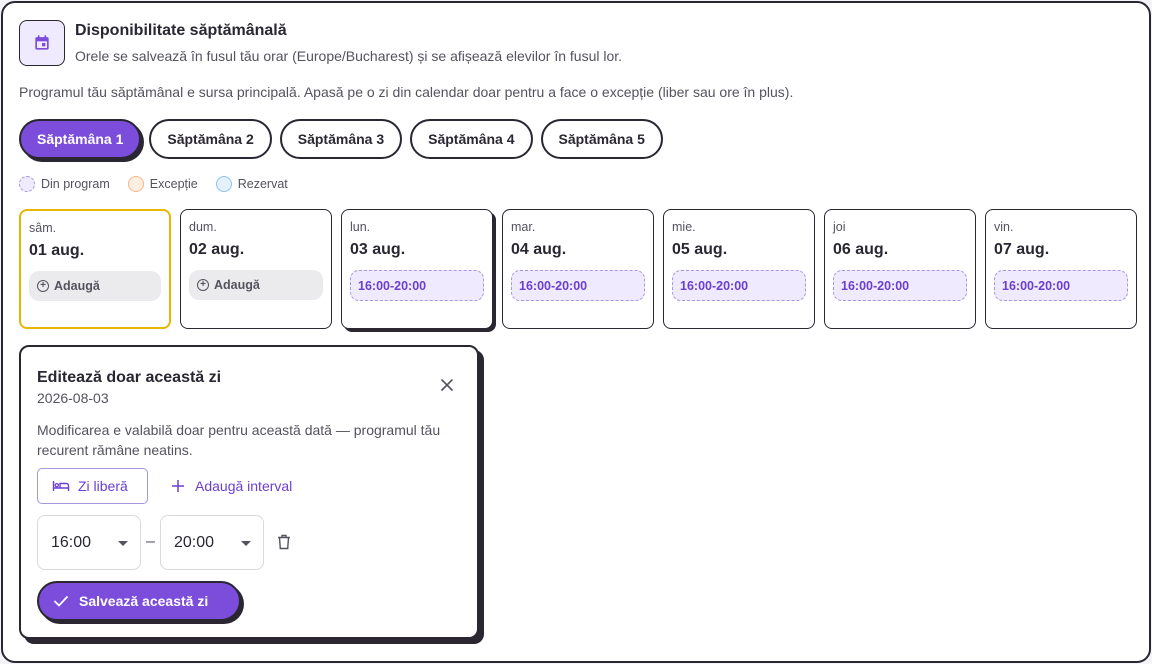 This screenshot has height=664, width=1152. Describe the element at coordinates (203, 227) in the screenshot. I see `day-name: dum.` at that location.